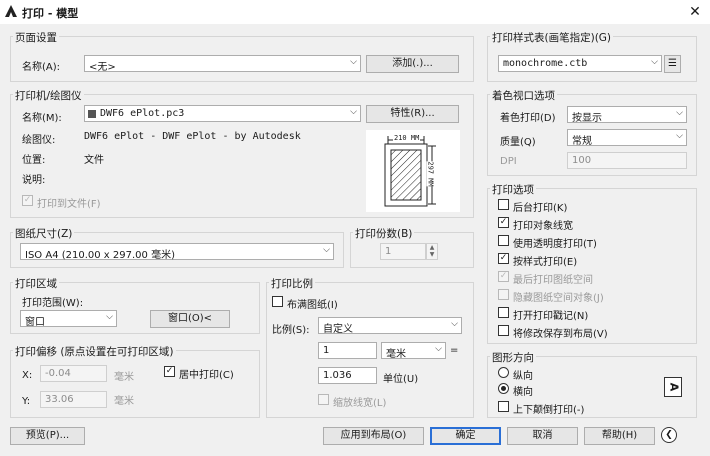 This screenshot has width=710, height=456. I want to click on center-plot-checkbox: ✓, so click(169, 371).